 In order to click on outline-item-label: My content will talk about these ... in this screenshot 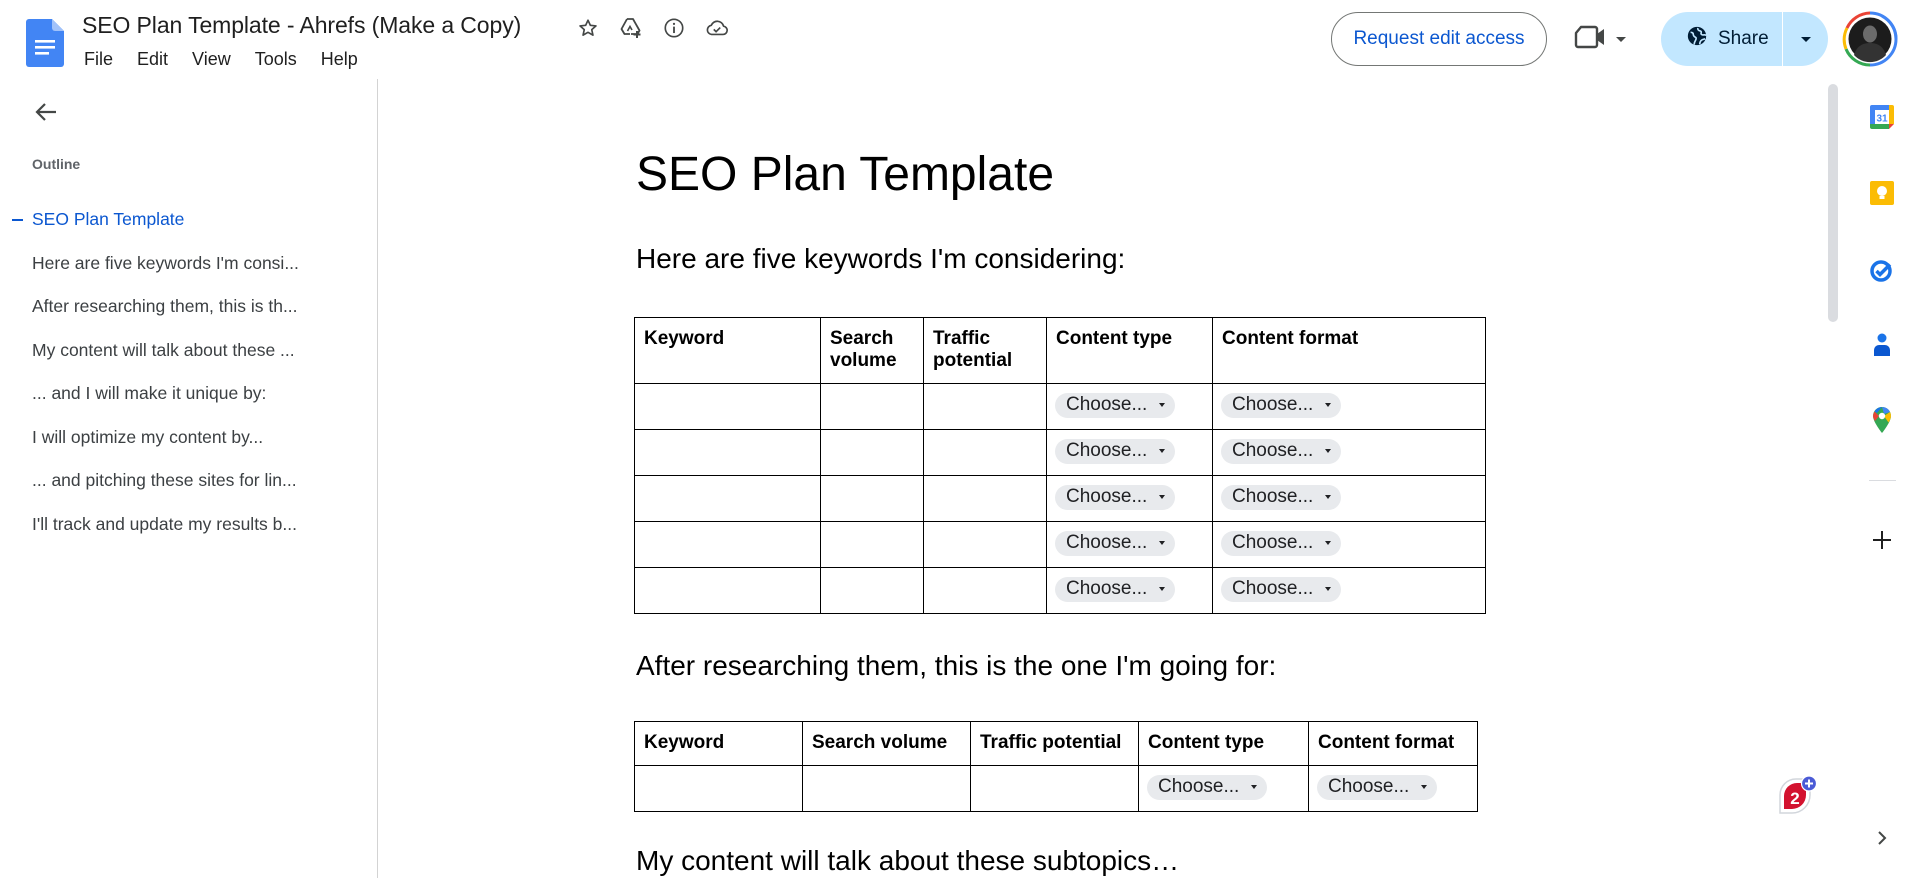, I will do `click(163, 349)`.